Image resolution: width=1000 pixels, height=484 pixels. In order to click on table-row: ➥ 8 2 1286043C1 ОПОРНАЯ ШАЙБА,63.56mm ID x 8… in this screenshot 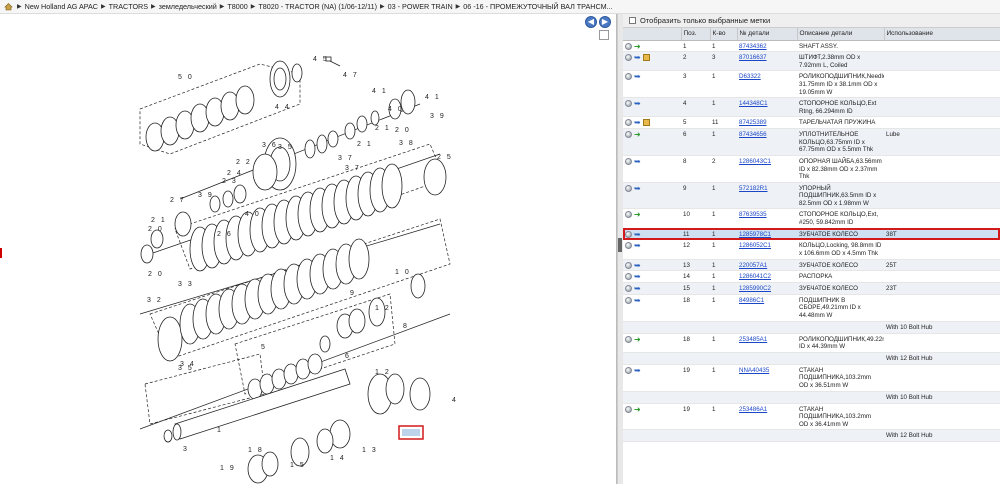, I will do `click(811, 169)`.